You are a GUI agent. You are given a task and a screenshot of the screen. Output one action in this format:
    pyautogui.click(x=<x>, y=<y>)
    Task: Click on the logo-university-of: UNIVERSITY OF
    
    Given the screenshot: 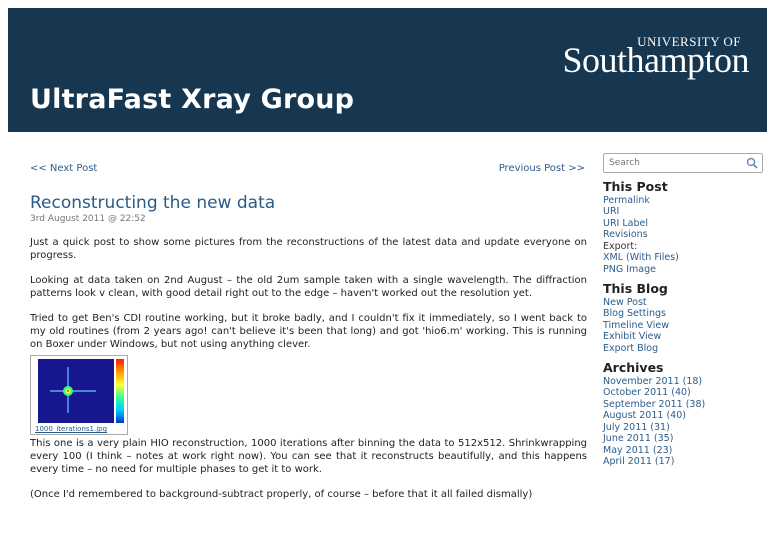 What is the action you would take?
    pyautogui.click(x=689, y=41)
    